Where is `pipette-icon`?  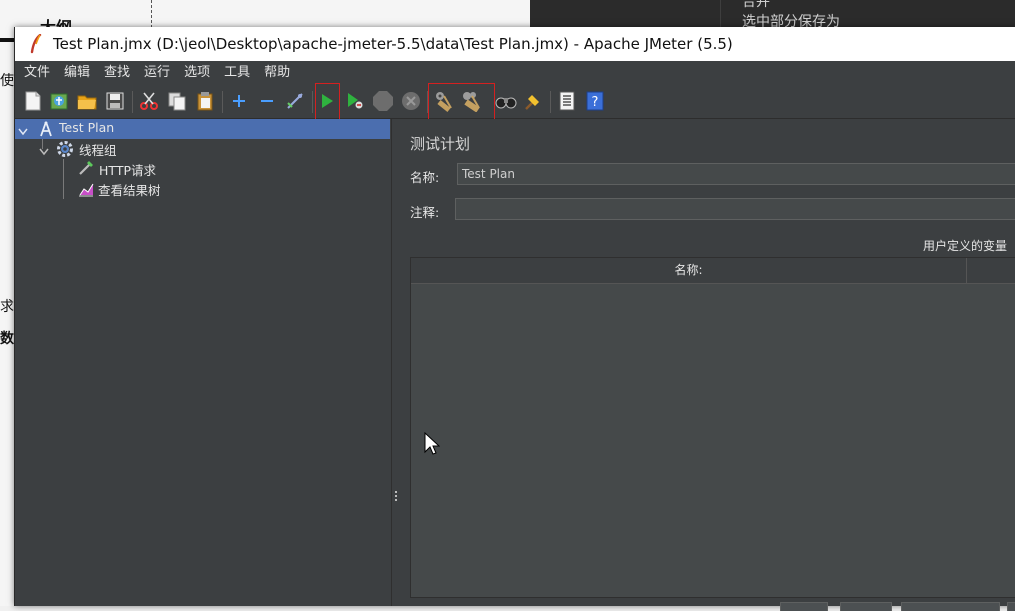 pipette-icon is located at coordinates (86, 169).